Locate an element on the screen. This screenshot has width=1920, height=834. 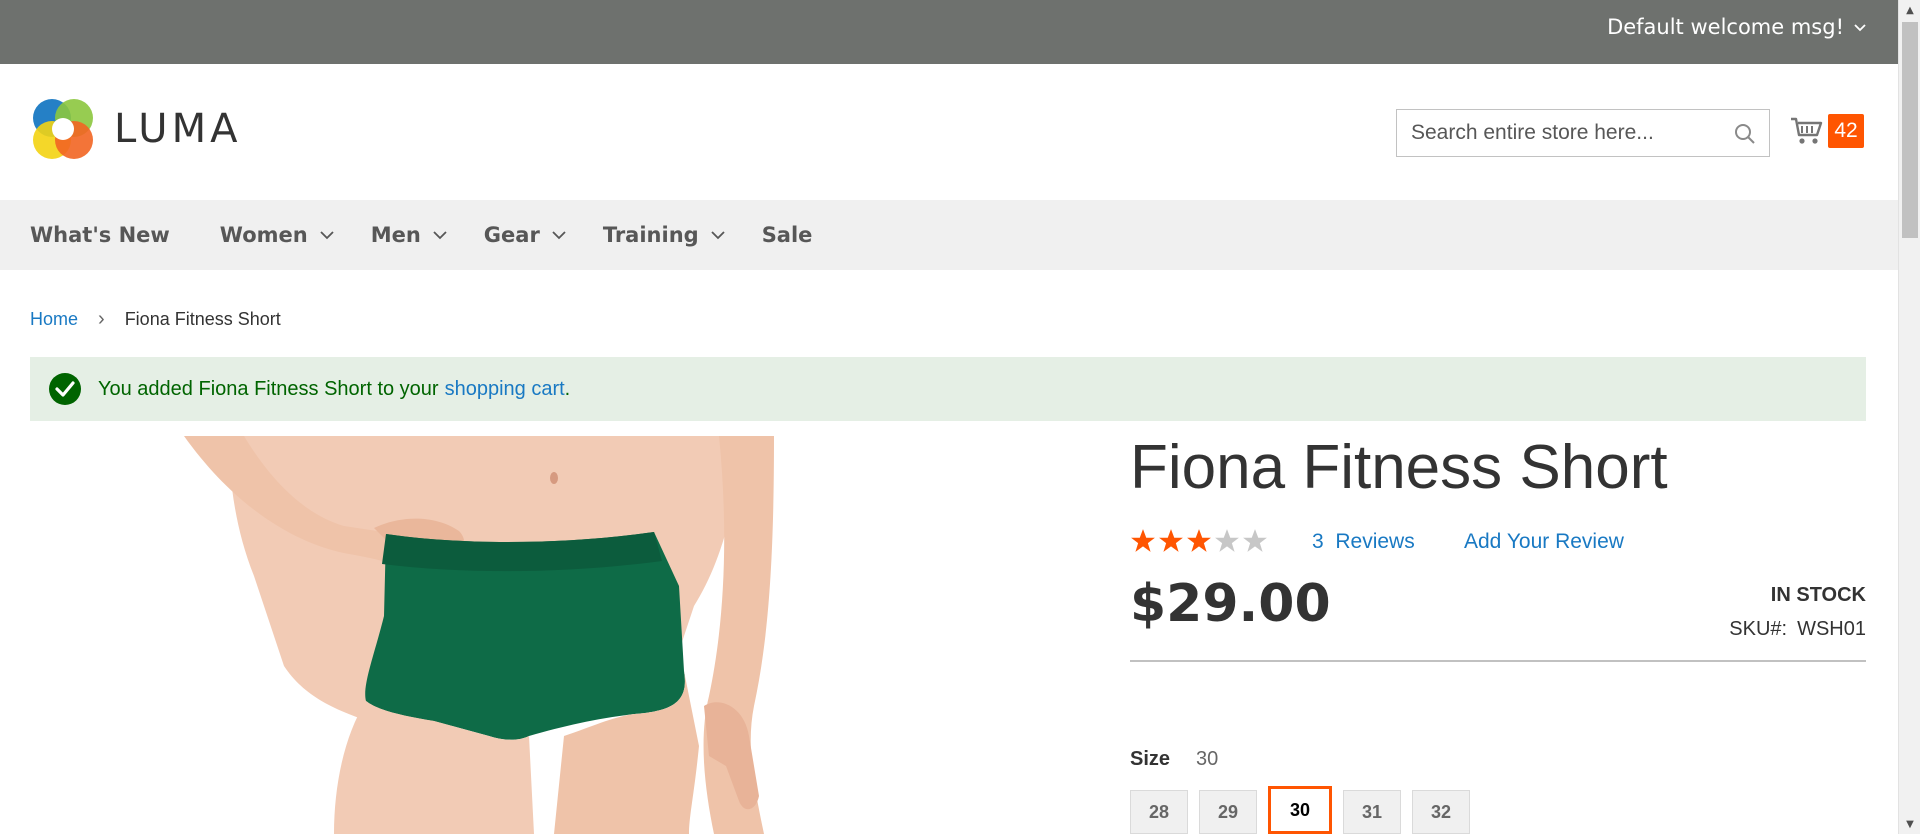
product-title: Fiona Fitness Short is located at coordinates (1399, 467).